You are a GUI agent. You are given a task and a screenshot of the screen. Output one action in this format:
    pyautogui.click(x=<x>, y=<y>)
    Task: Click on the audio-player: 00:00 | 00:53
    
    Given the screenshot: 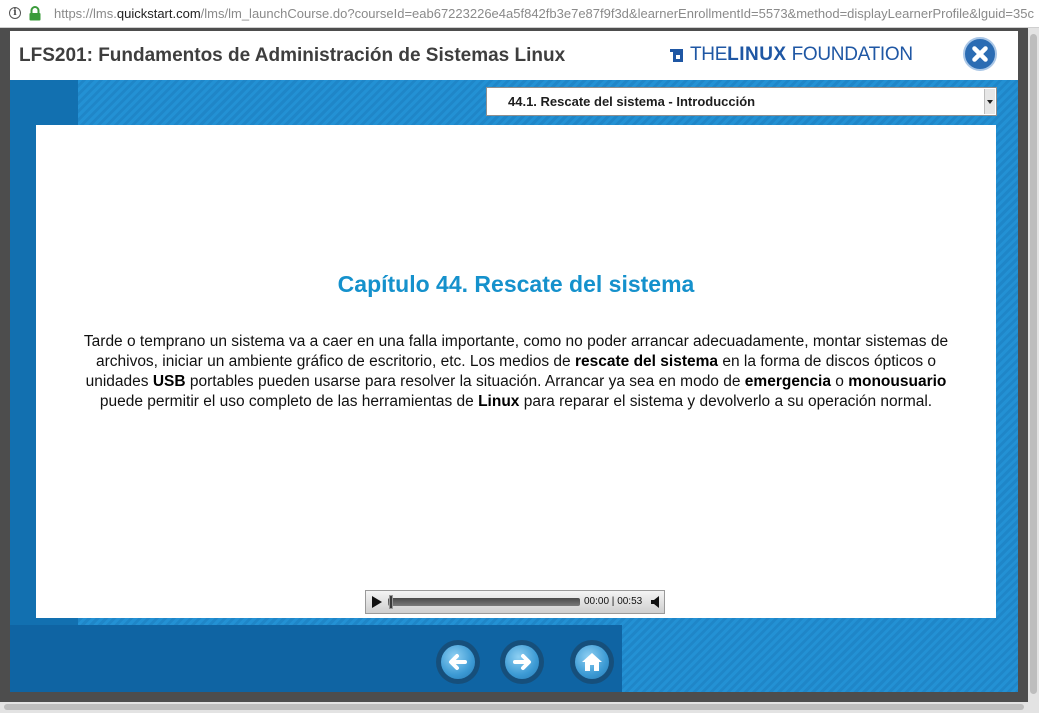 What is the action you would take?
    pyautogui.click(x=515, y=602)
    